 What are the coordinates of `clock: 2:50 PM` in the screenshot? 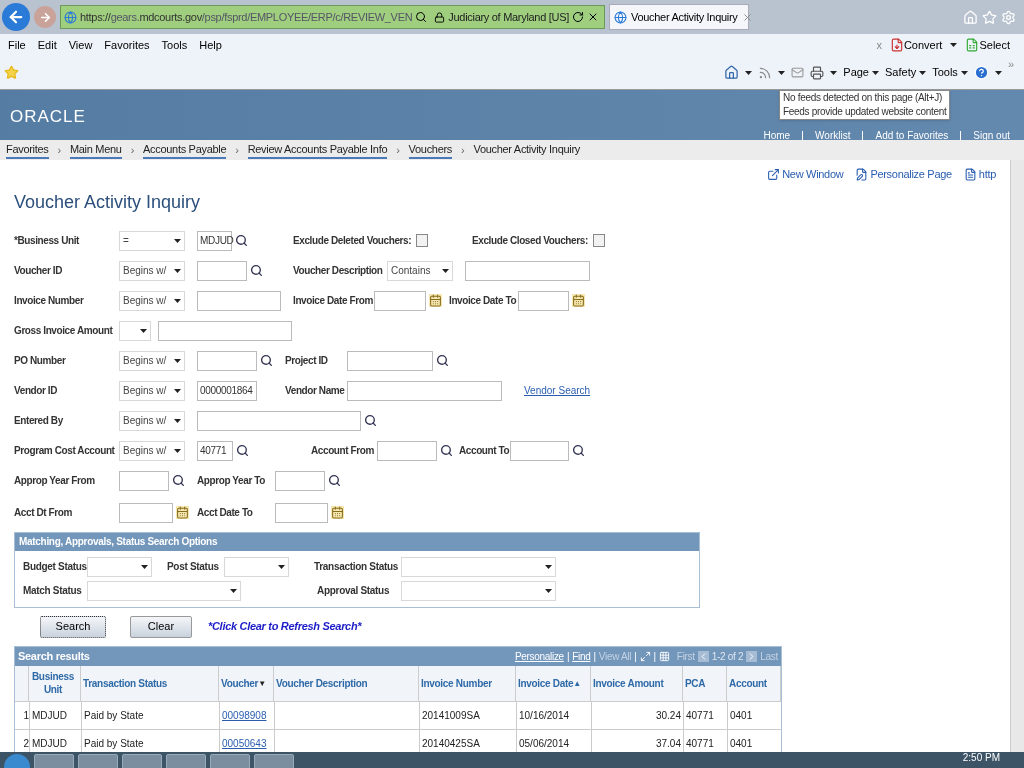 It's located at (981, 758).